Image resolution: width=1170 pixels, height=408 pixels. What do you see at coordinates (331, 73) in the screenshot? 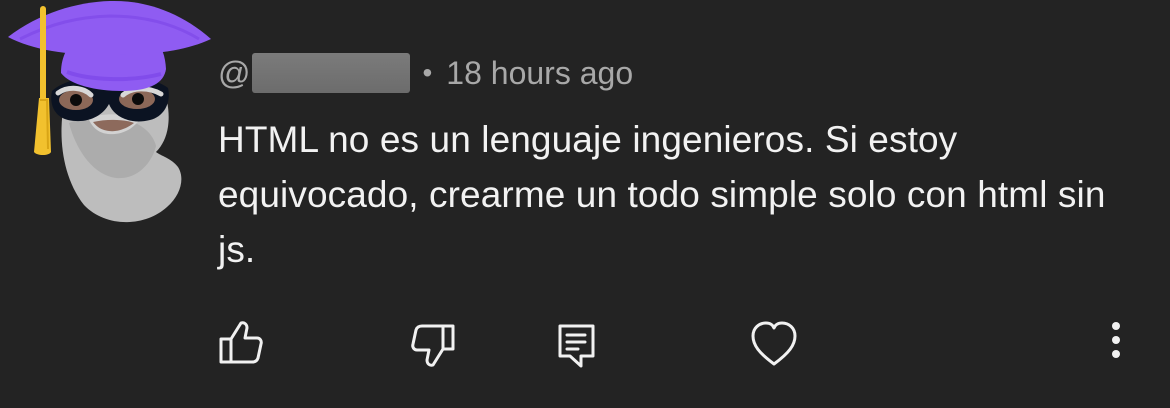
I see `redacted-username` at bounding box center [331, 73].